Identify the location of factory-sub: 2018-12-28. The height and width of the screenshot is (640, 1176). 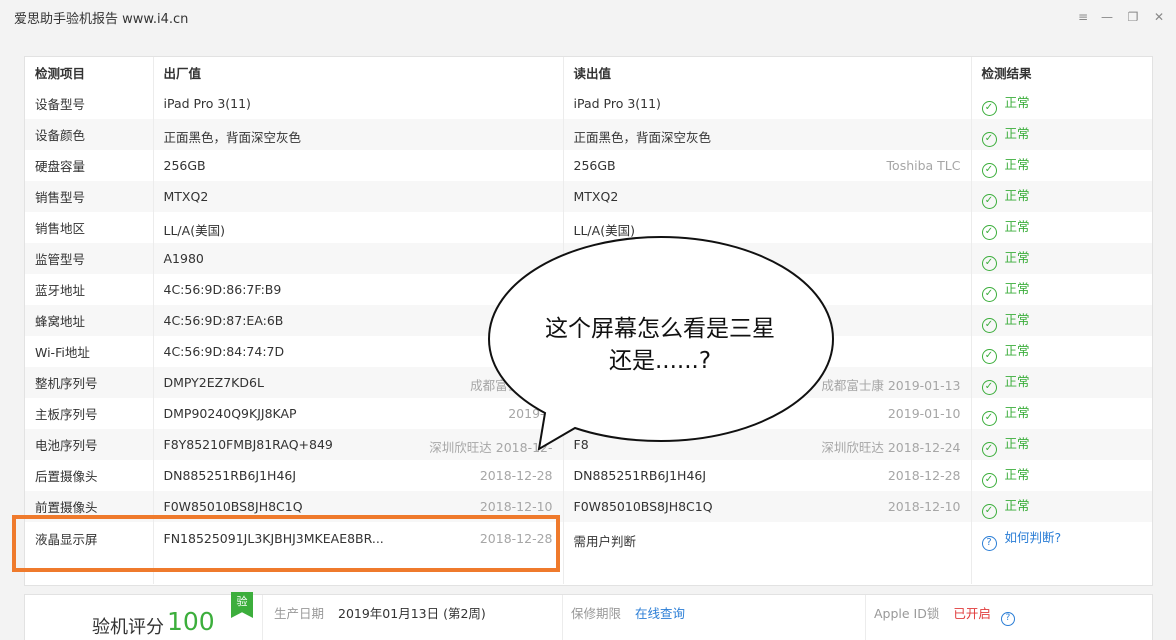
(516, 475).